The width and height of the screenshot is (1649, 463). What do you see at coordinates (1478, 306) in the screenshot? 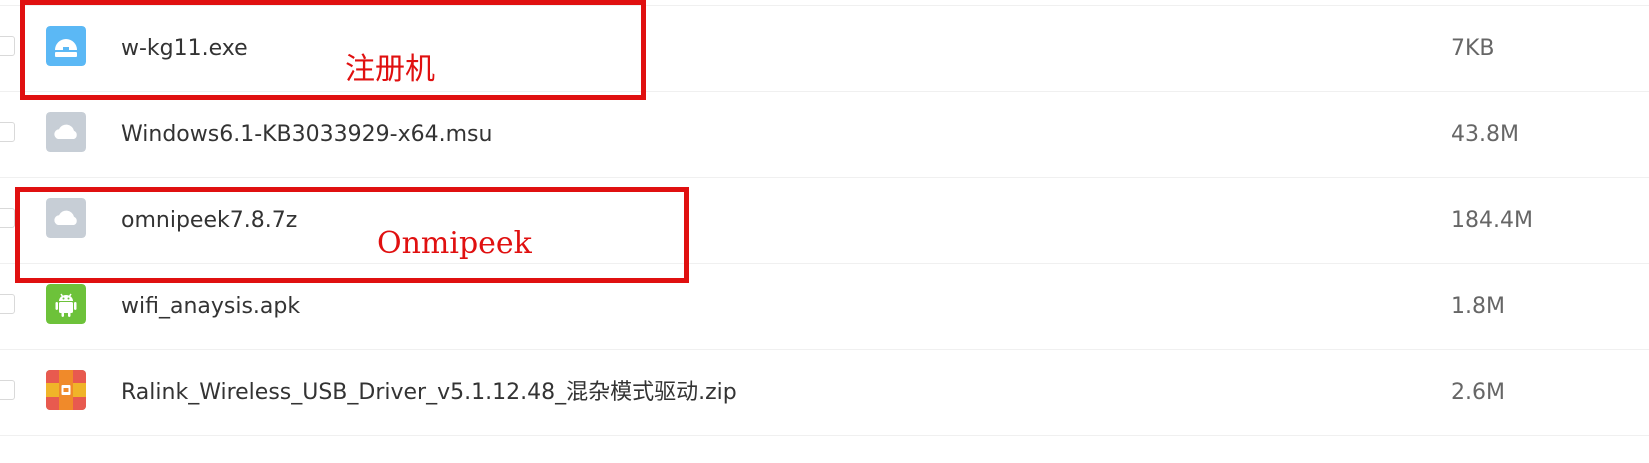
I see `file-size: 1.8M` at bounding box center [1478, 306].